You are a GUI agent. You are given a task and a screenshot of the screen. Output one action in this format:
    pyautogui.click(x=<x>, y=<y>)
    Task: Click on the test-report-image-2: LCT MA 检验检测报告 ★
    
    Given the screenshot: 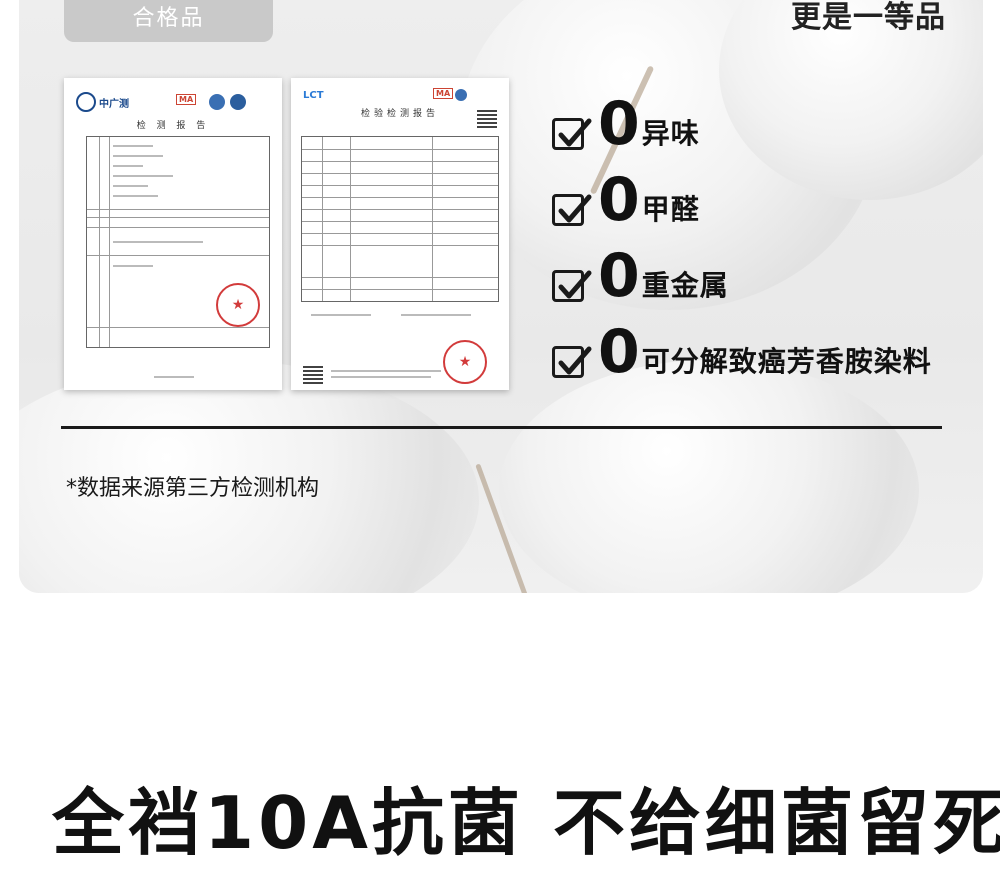 What is the action you would take?
    pyautogui.click(x=400, y=234)
    